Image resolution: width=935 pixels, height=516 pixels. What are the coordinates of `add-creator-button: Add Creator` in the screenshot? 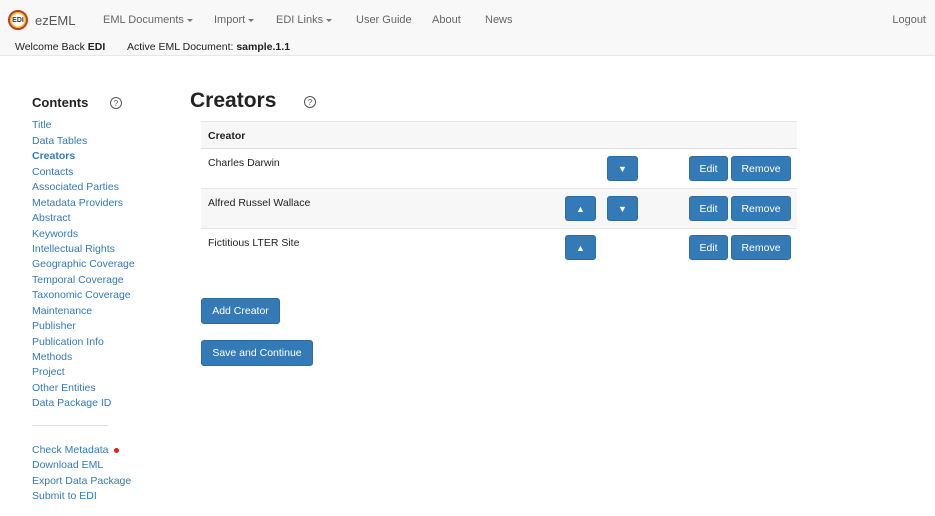 It's located at (240, 311).